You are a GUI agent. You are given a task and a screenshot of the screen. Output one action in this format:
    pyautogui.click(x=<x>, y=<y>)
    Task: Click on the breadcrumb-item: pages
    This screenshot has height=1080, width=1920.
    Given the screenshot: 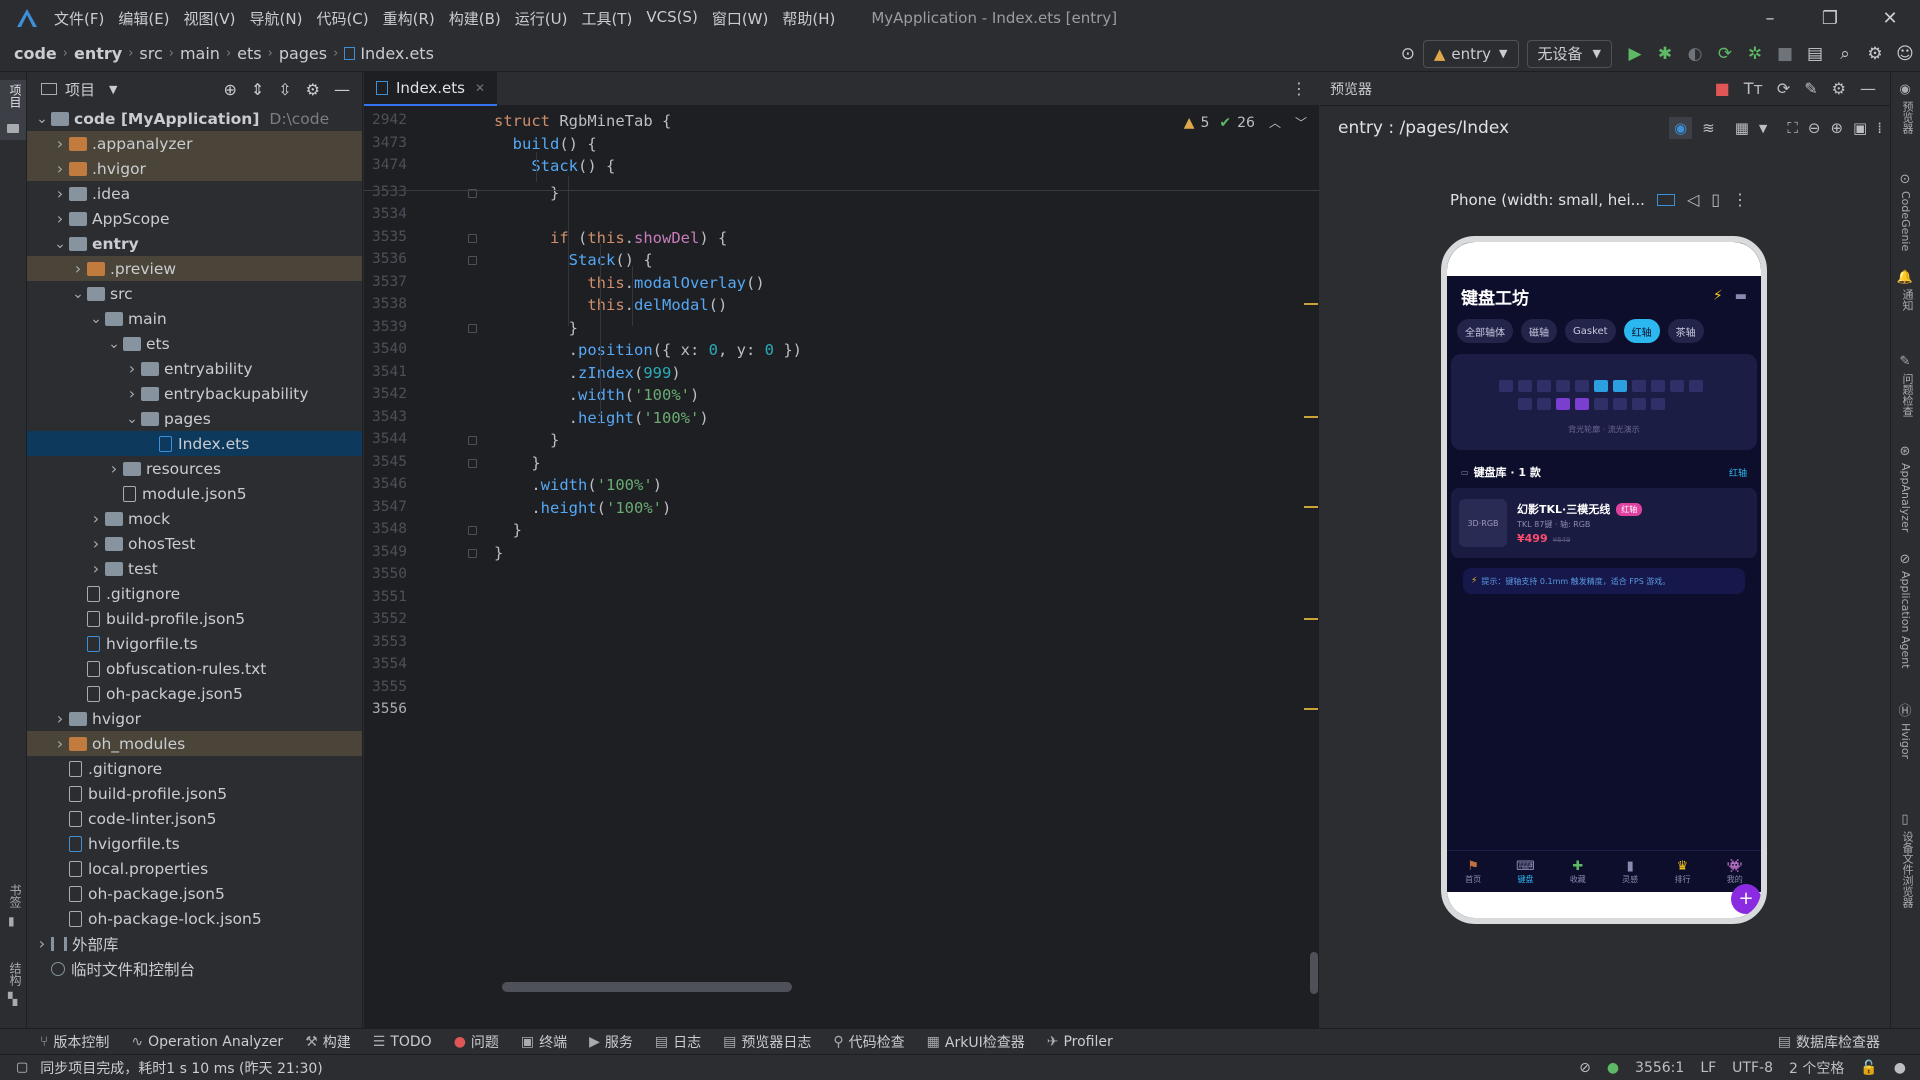 What is the action you would take?
    pyautogui.click(x=303, y=53)
    